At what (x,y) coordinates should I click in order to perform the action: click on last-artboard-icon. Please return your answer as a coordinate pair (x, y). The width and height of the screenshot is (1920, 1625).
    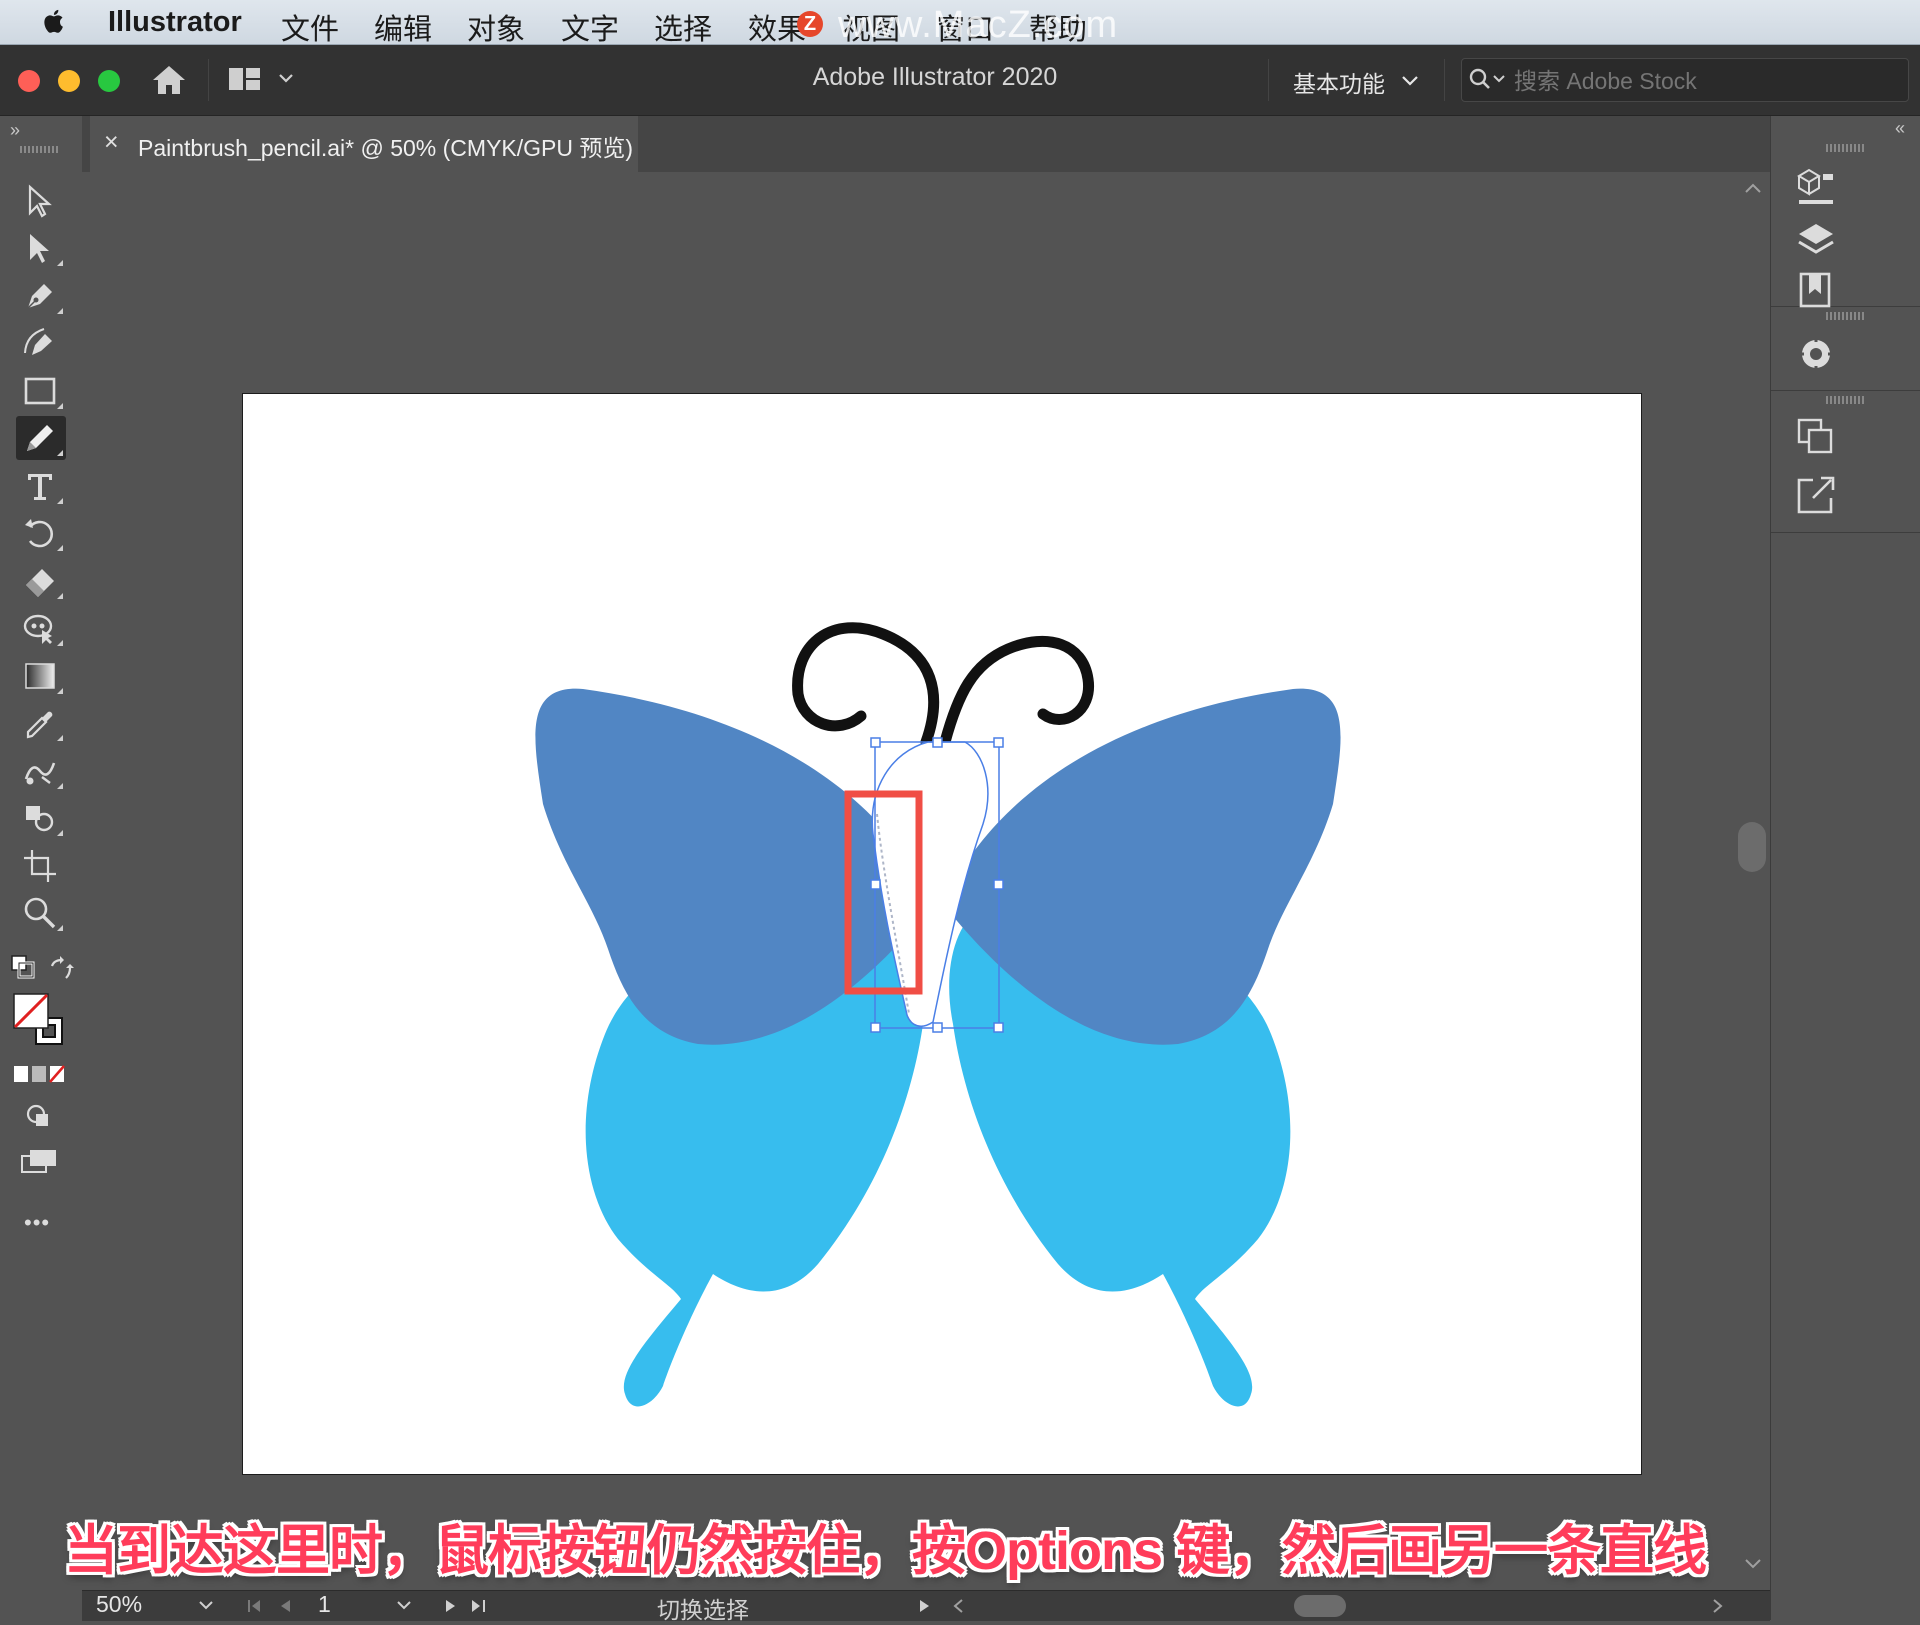
    Looking at the image, I should click on (479, 1606).